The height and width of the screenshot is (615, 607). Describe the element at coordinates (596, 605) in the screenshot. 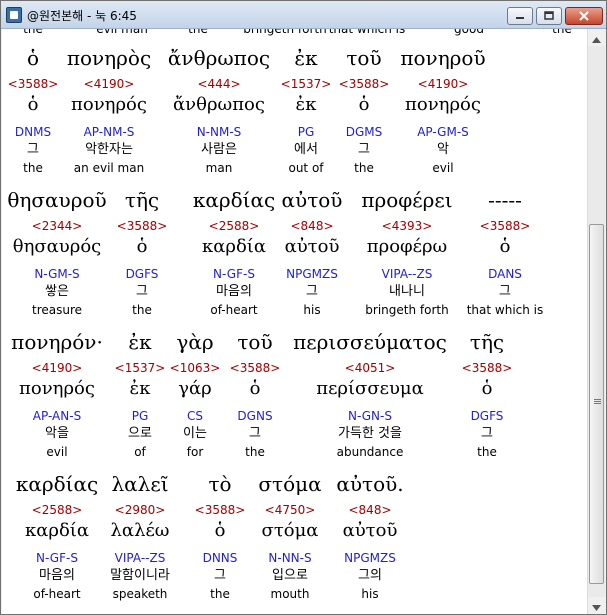

I see `scroll-down-button` at that location.